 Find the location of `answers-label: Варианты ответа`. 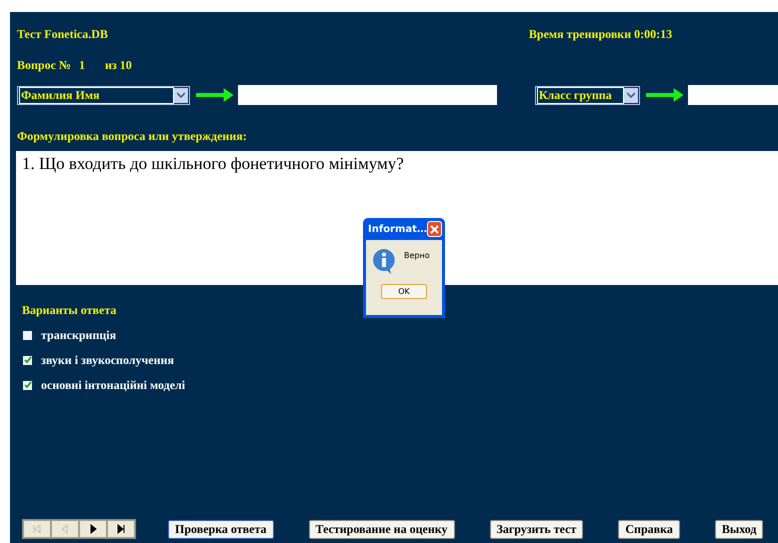

answers-label: Варианты ответа is located at coordinates (70, 310).